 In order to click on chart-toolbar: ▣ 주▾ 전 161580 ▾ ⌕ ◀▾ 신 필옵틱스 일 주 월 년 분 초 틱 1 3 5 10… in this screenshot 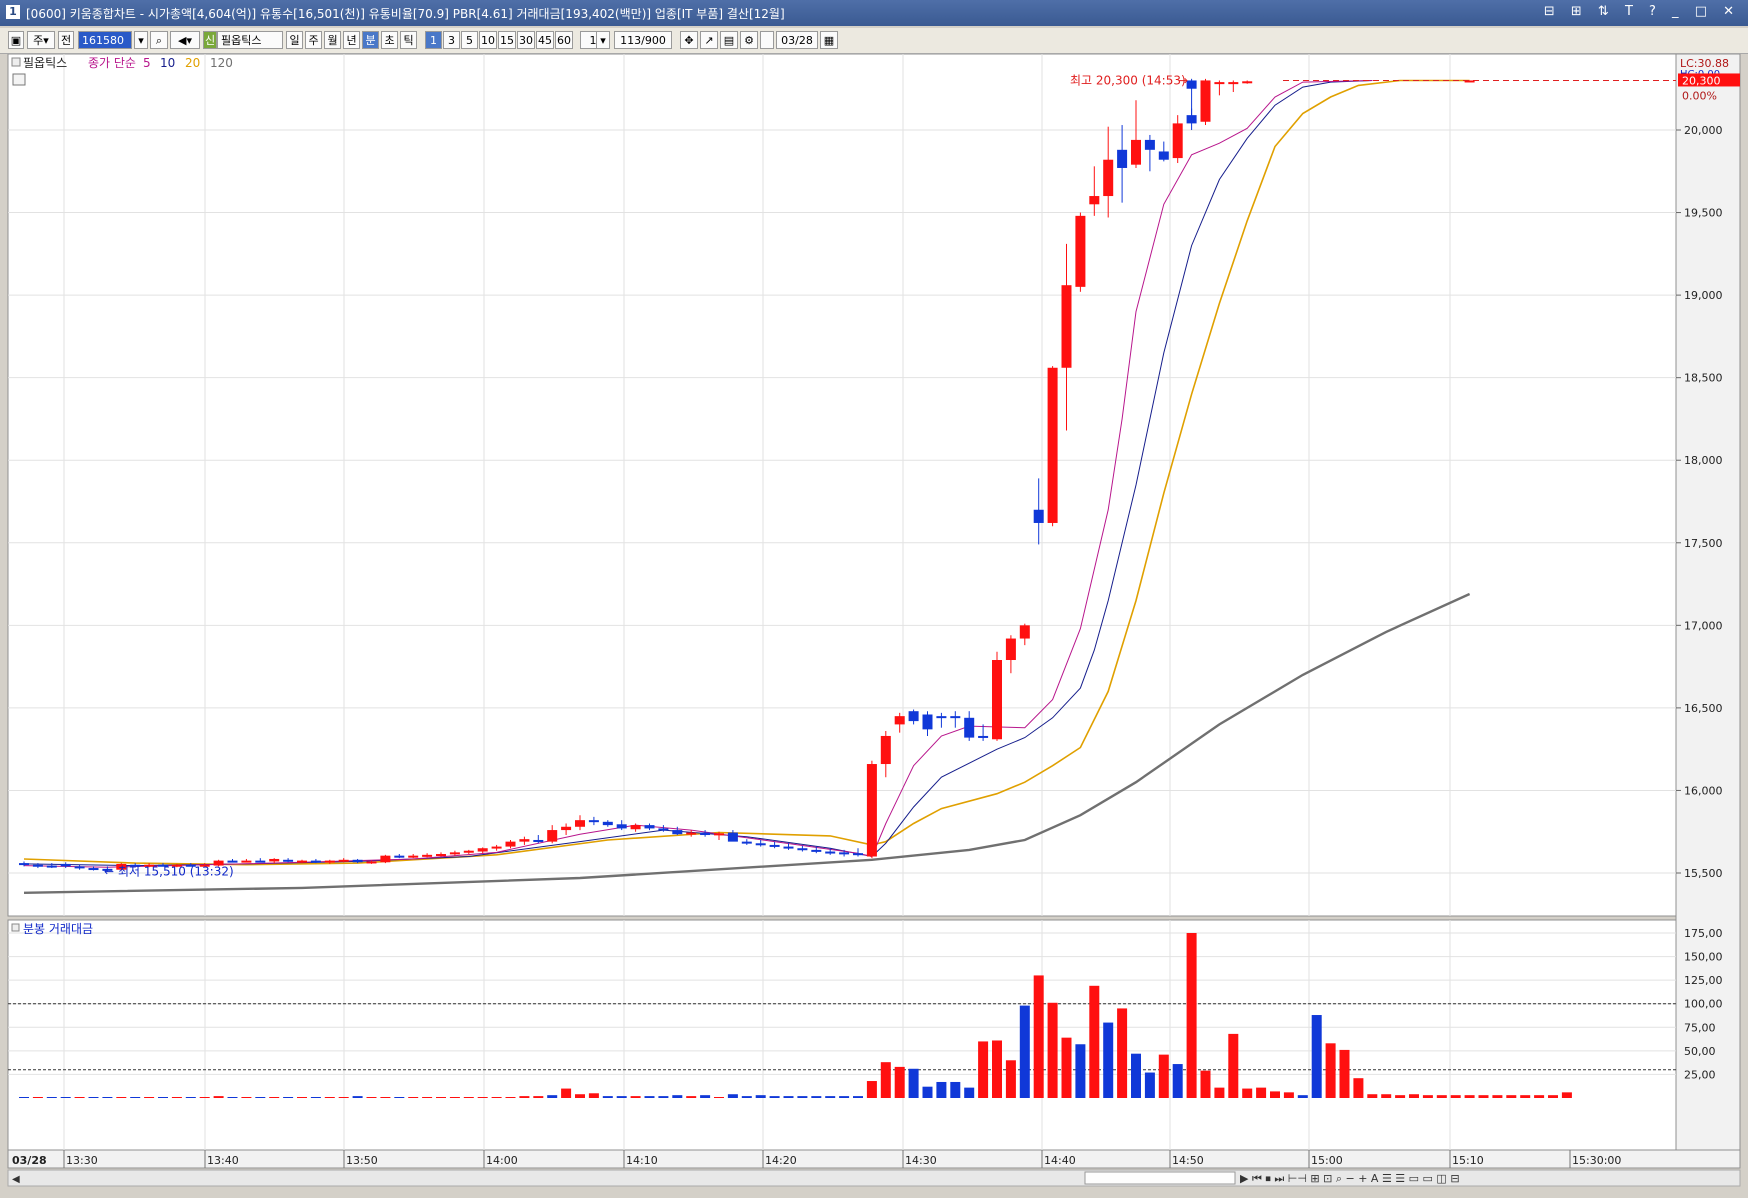, I will do `click(874, 41)`.